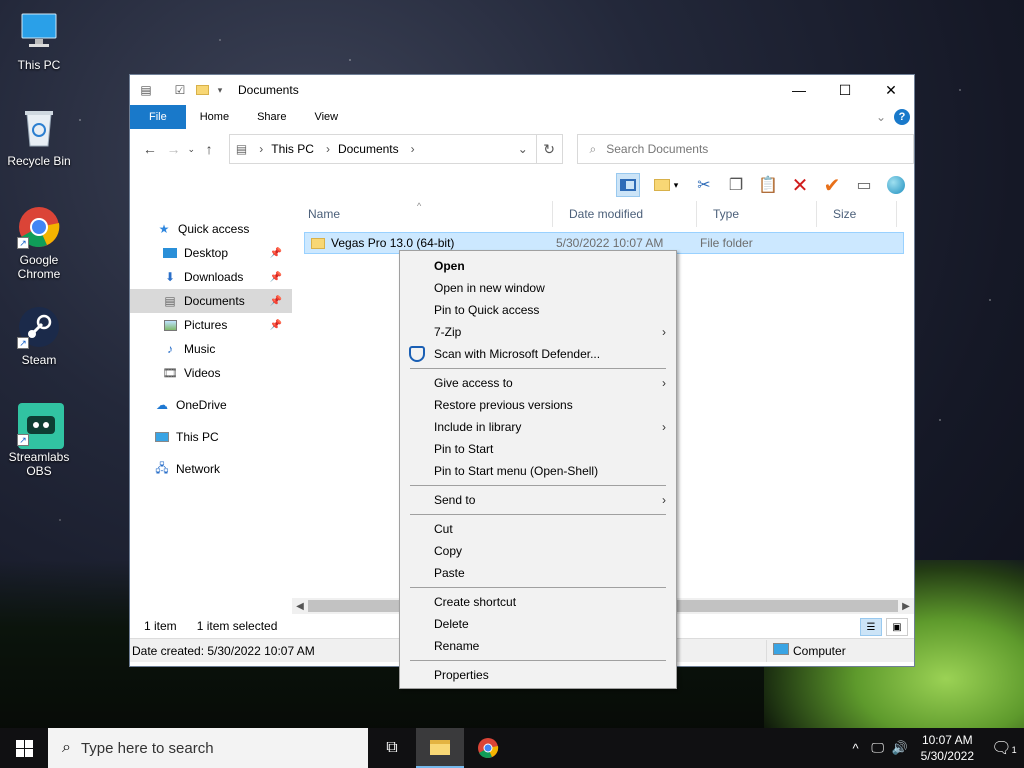 Image resolution: width=1024 pixels, height=768 pixels. What do you see at coordinates (871, 627) in the screenshot?
I see `details-view-icon: ☰` at bounding box center [871, 627].